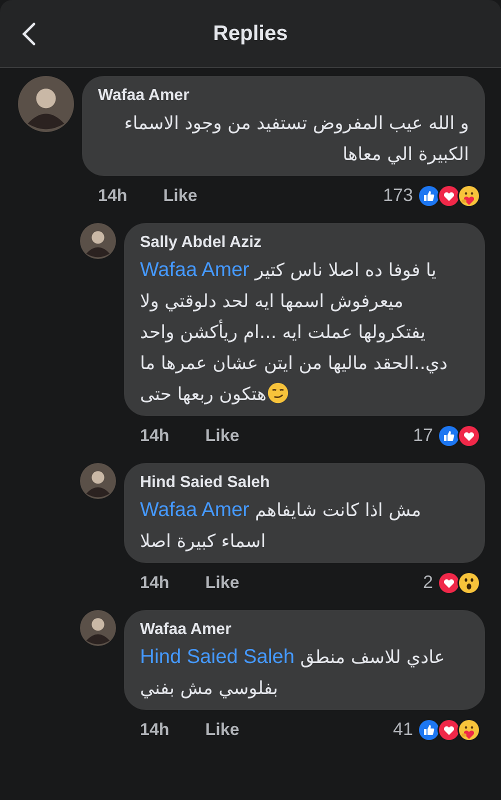  I want to click on back-icon, so click(29, 33).